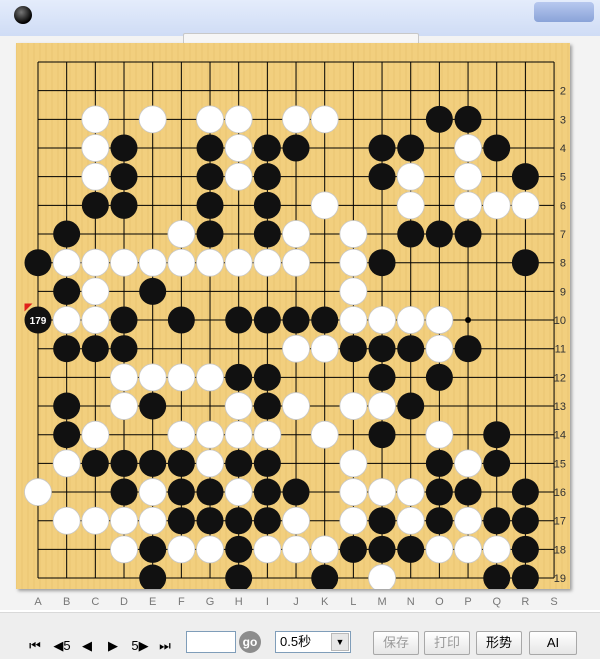 The image size is (600, 659). What do you see at coordinates (564, 12) in the screenshot?
I see `window-controls` at bounding box center [564, 12].